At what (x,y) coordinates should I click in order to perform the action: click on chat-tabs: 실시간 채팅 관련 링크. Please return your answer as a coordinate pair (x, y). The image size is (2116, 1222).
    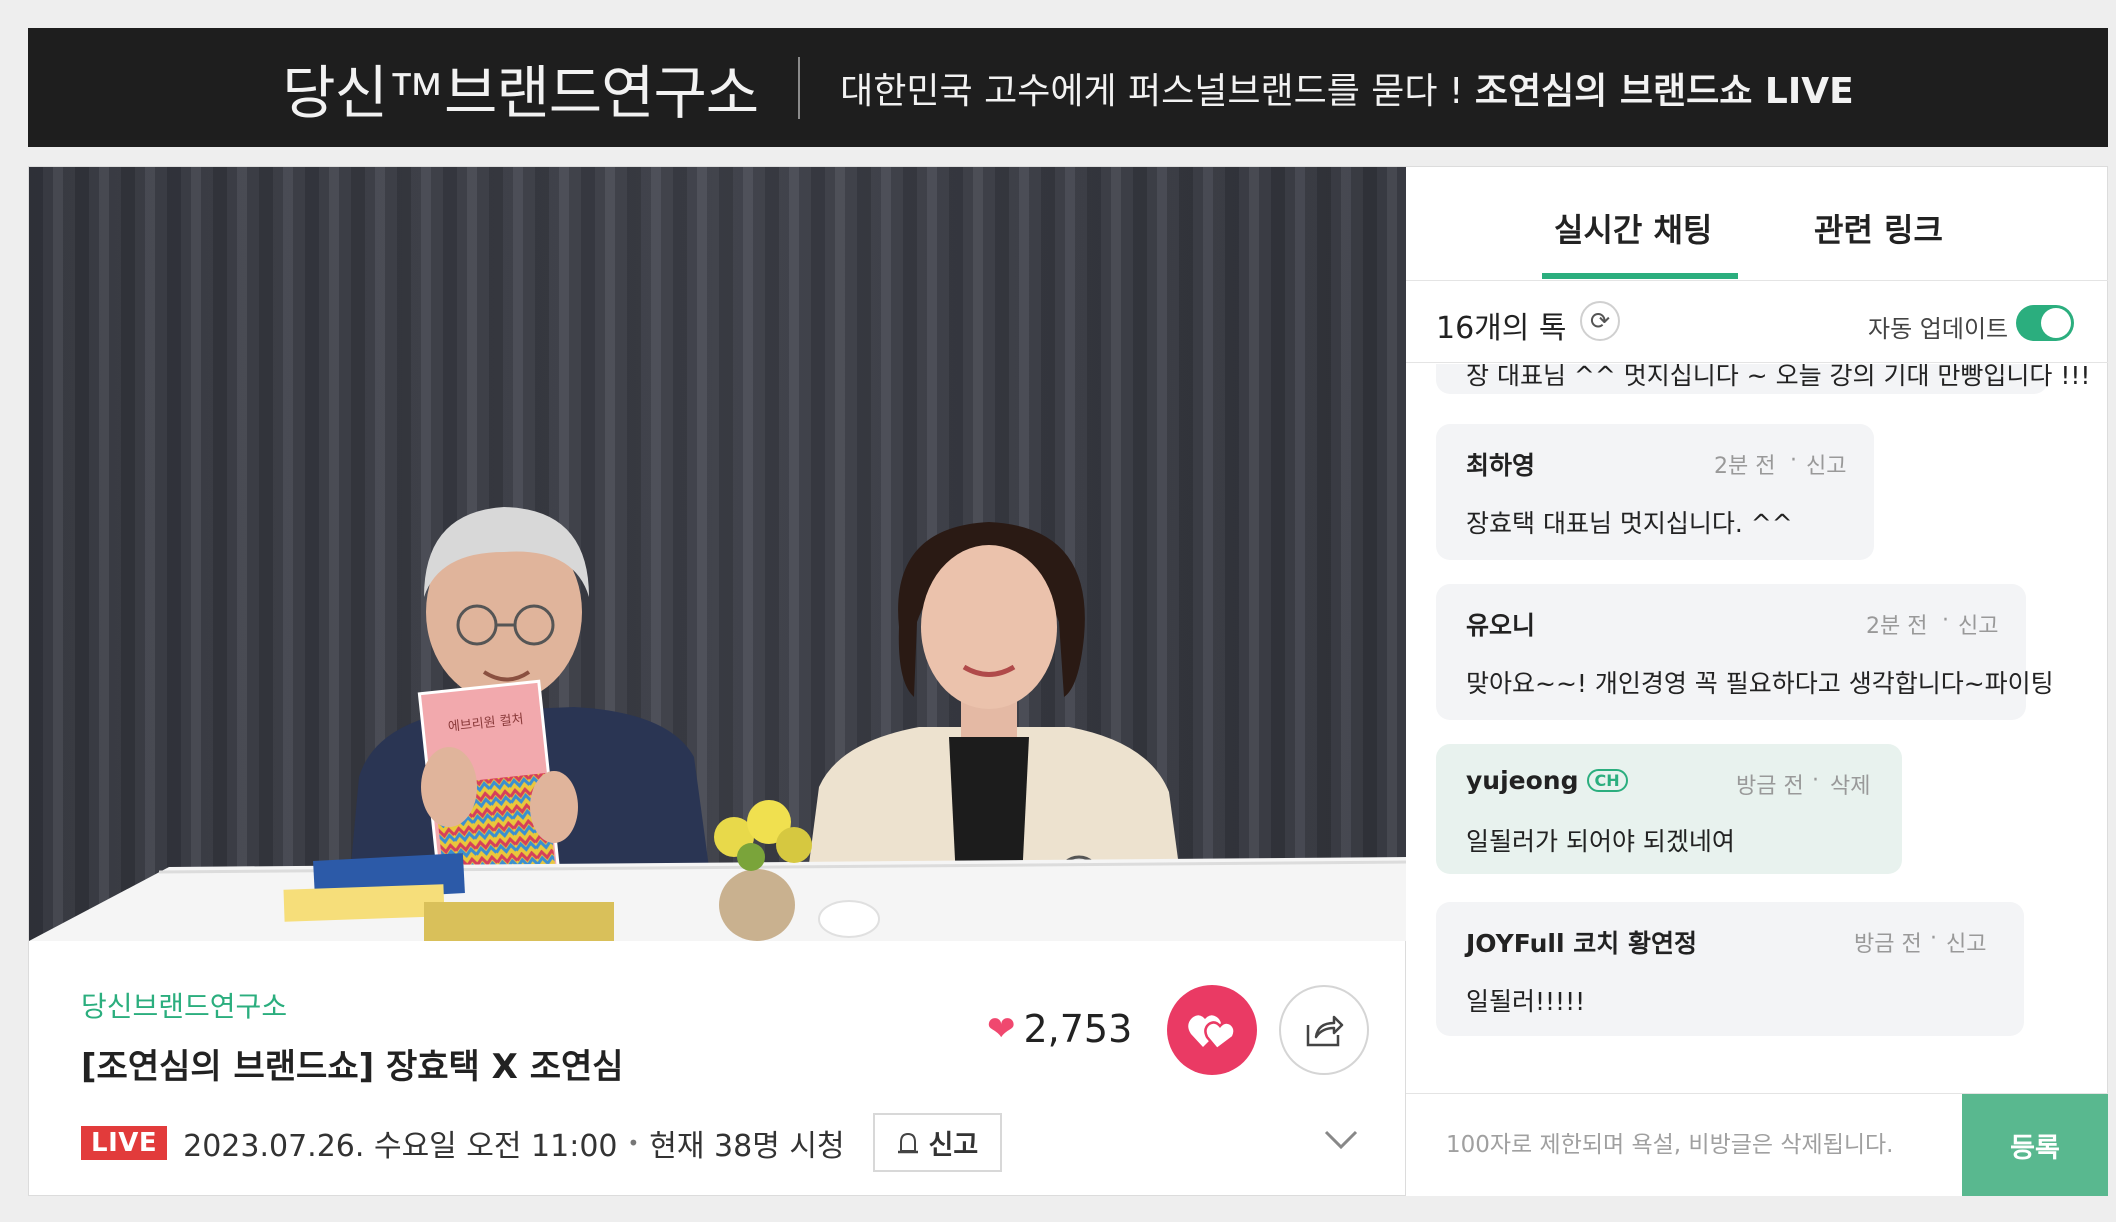
    Looking at the image, I should click on (1757, 224).